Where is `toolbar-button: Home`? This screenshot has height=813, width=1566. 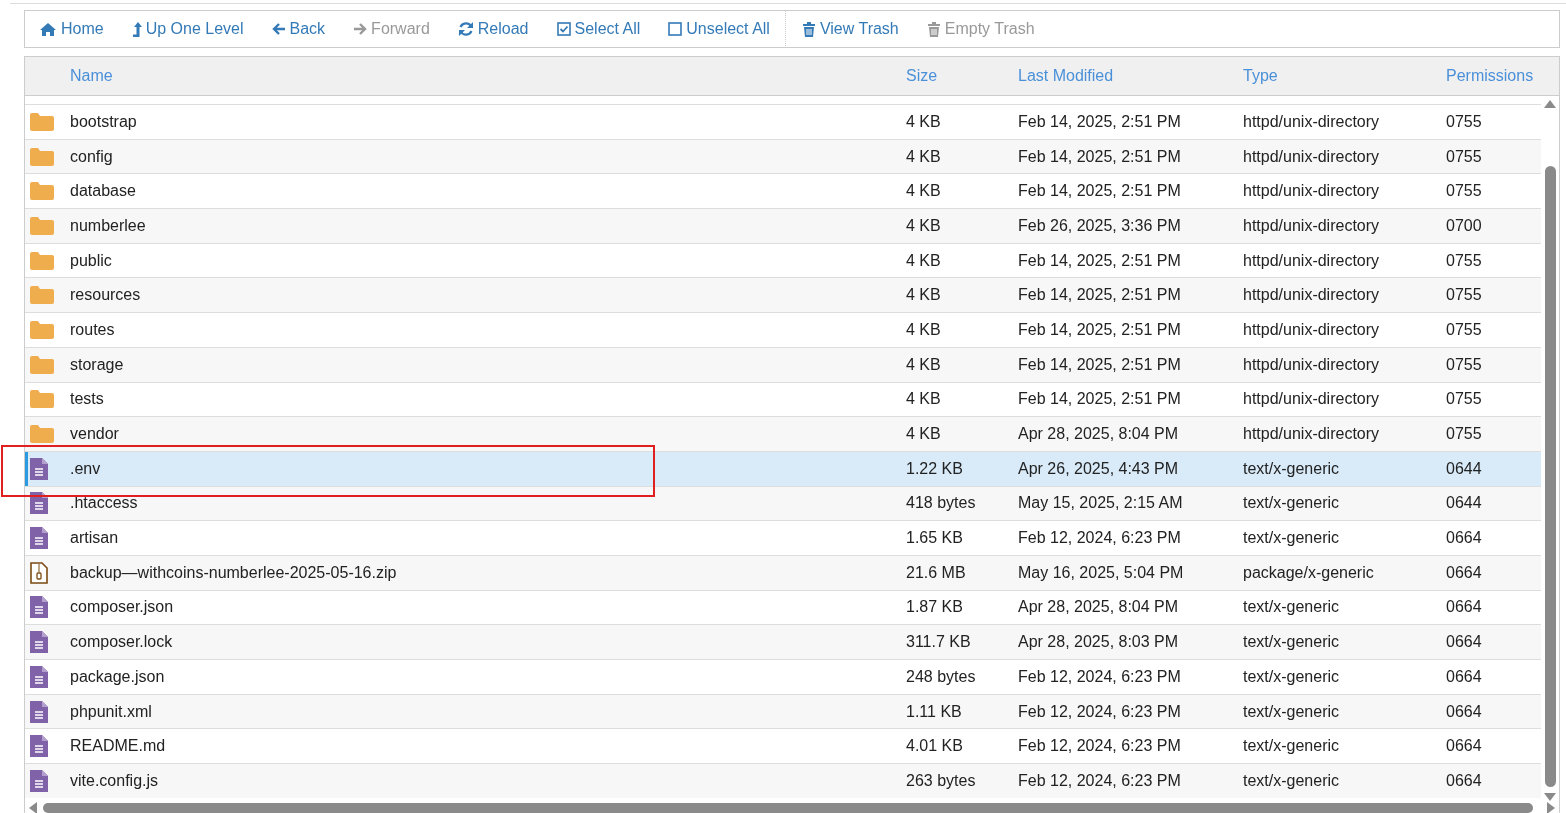 toolbar-button: Home is located at coordinates (71, 29).